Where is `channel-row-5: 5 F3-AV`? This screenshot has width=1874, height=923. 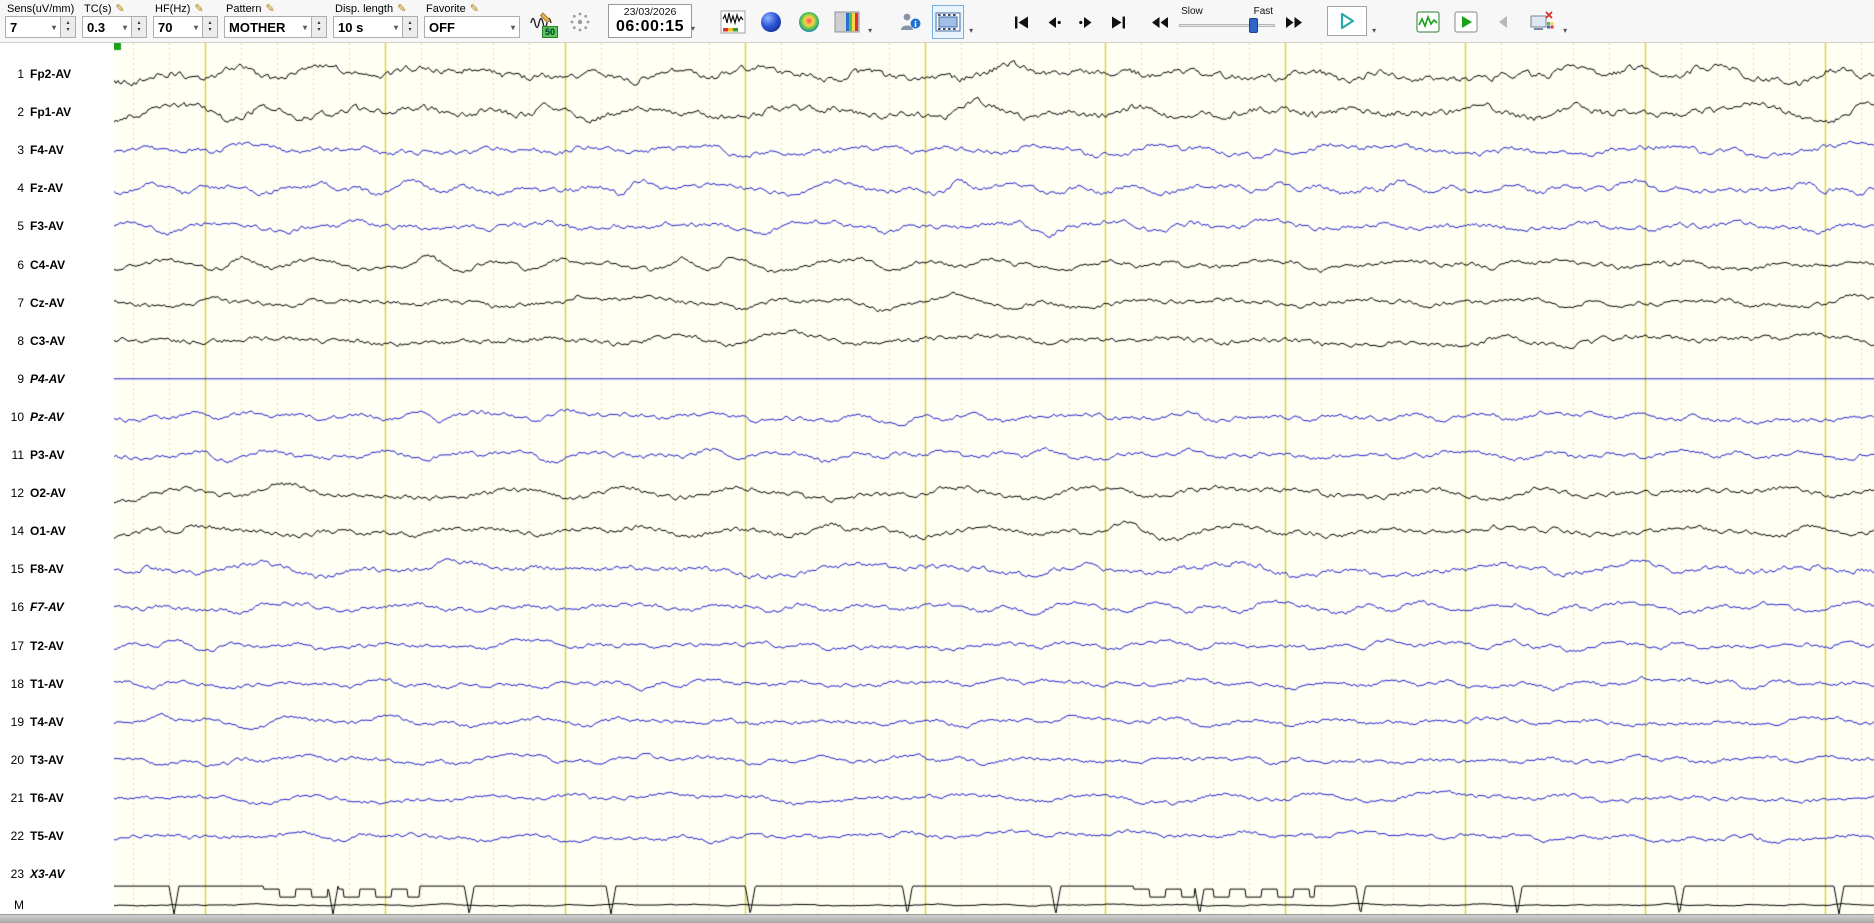 channel-row-5: 5 F3-AV is located at coordinates (57, 226).